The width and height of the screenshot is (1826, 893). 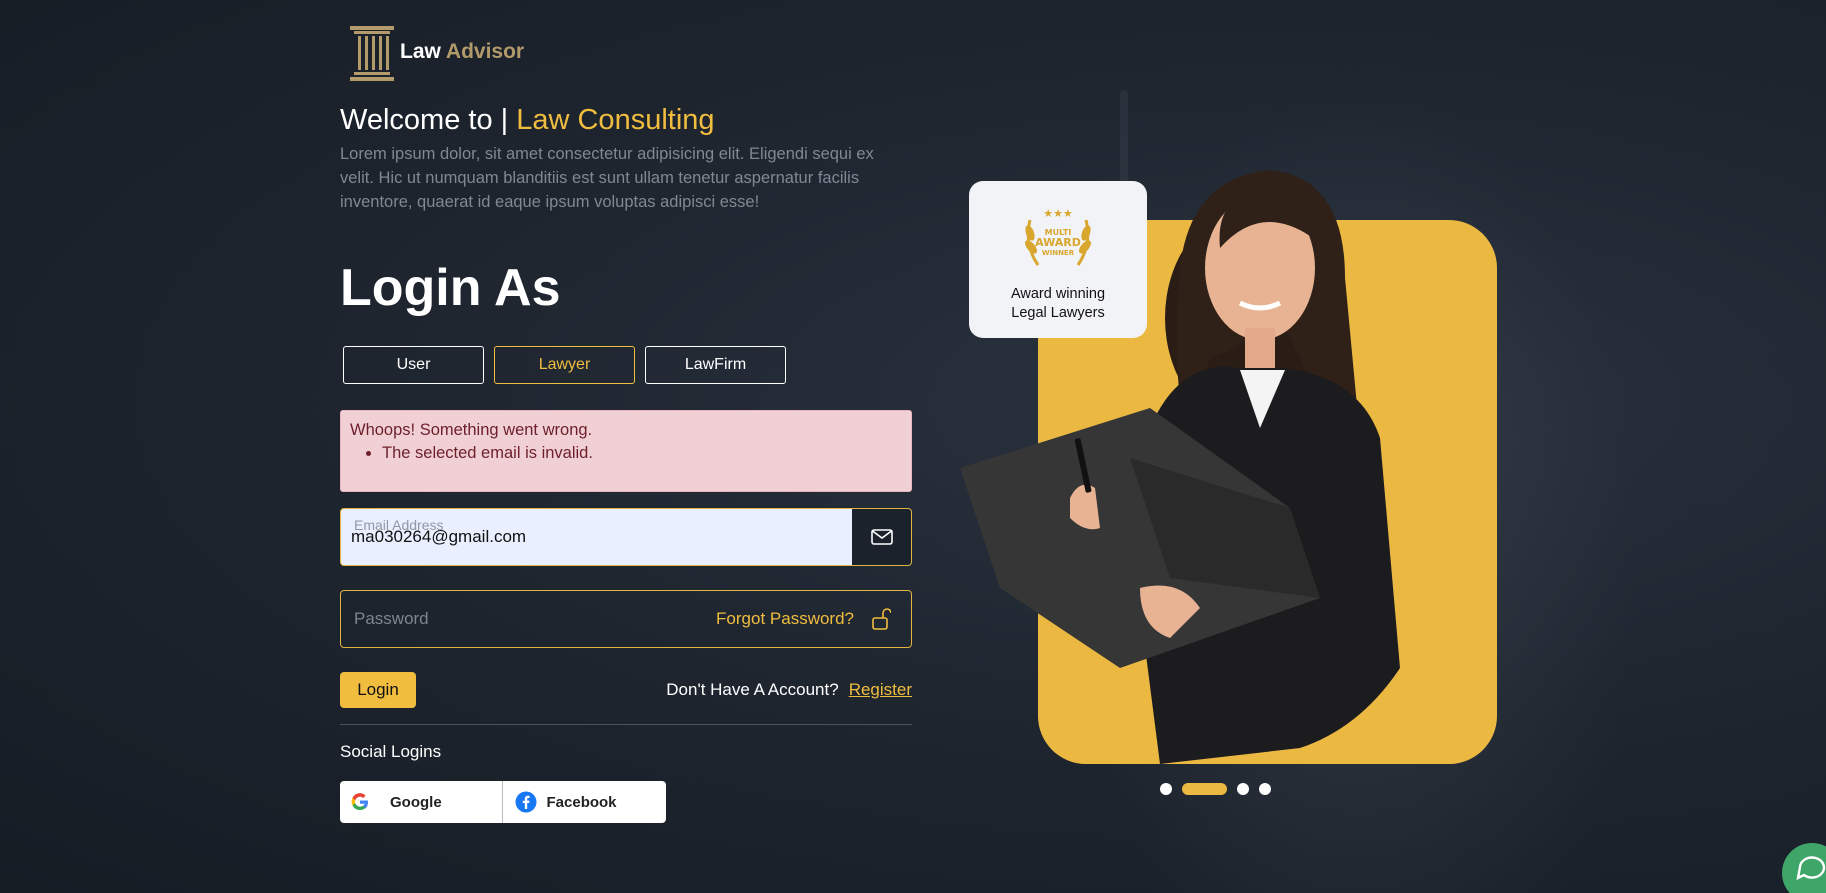 What do you see at coordinates (1058, 294) in the screenshot?
I see `award-text-line1: Award winning` at bounding box center [1058, 294].